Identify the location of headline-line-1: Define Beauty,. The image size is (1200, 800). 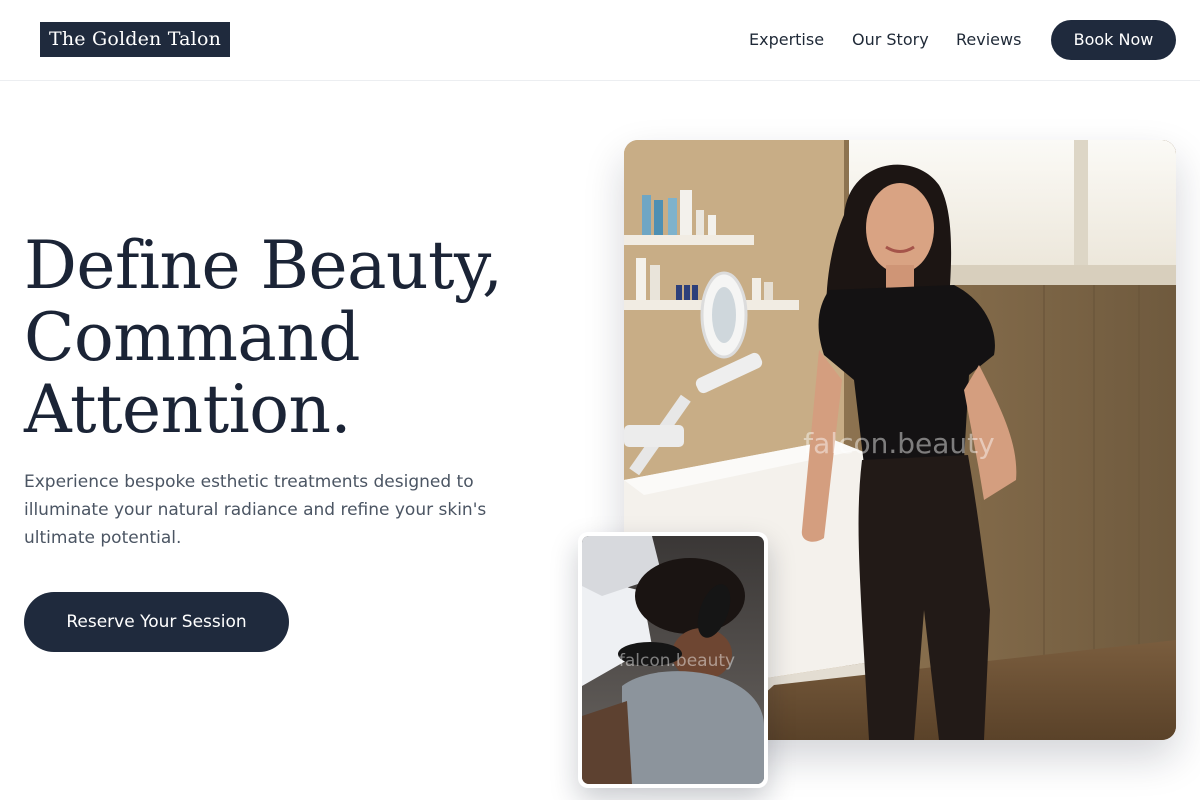
(263, 265).